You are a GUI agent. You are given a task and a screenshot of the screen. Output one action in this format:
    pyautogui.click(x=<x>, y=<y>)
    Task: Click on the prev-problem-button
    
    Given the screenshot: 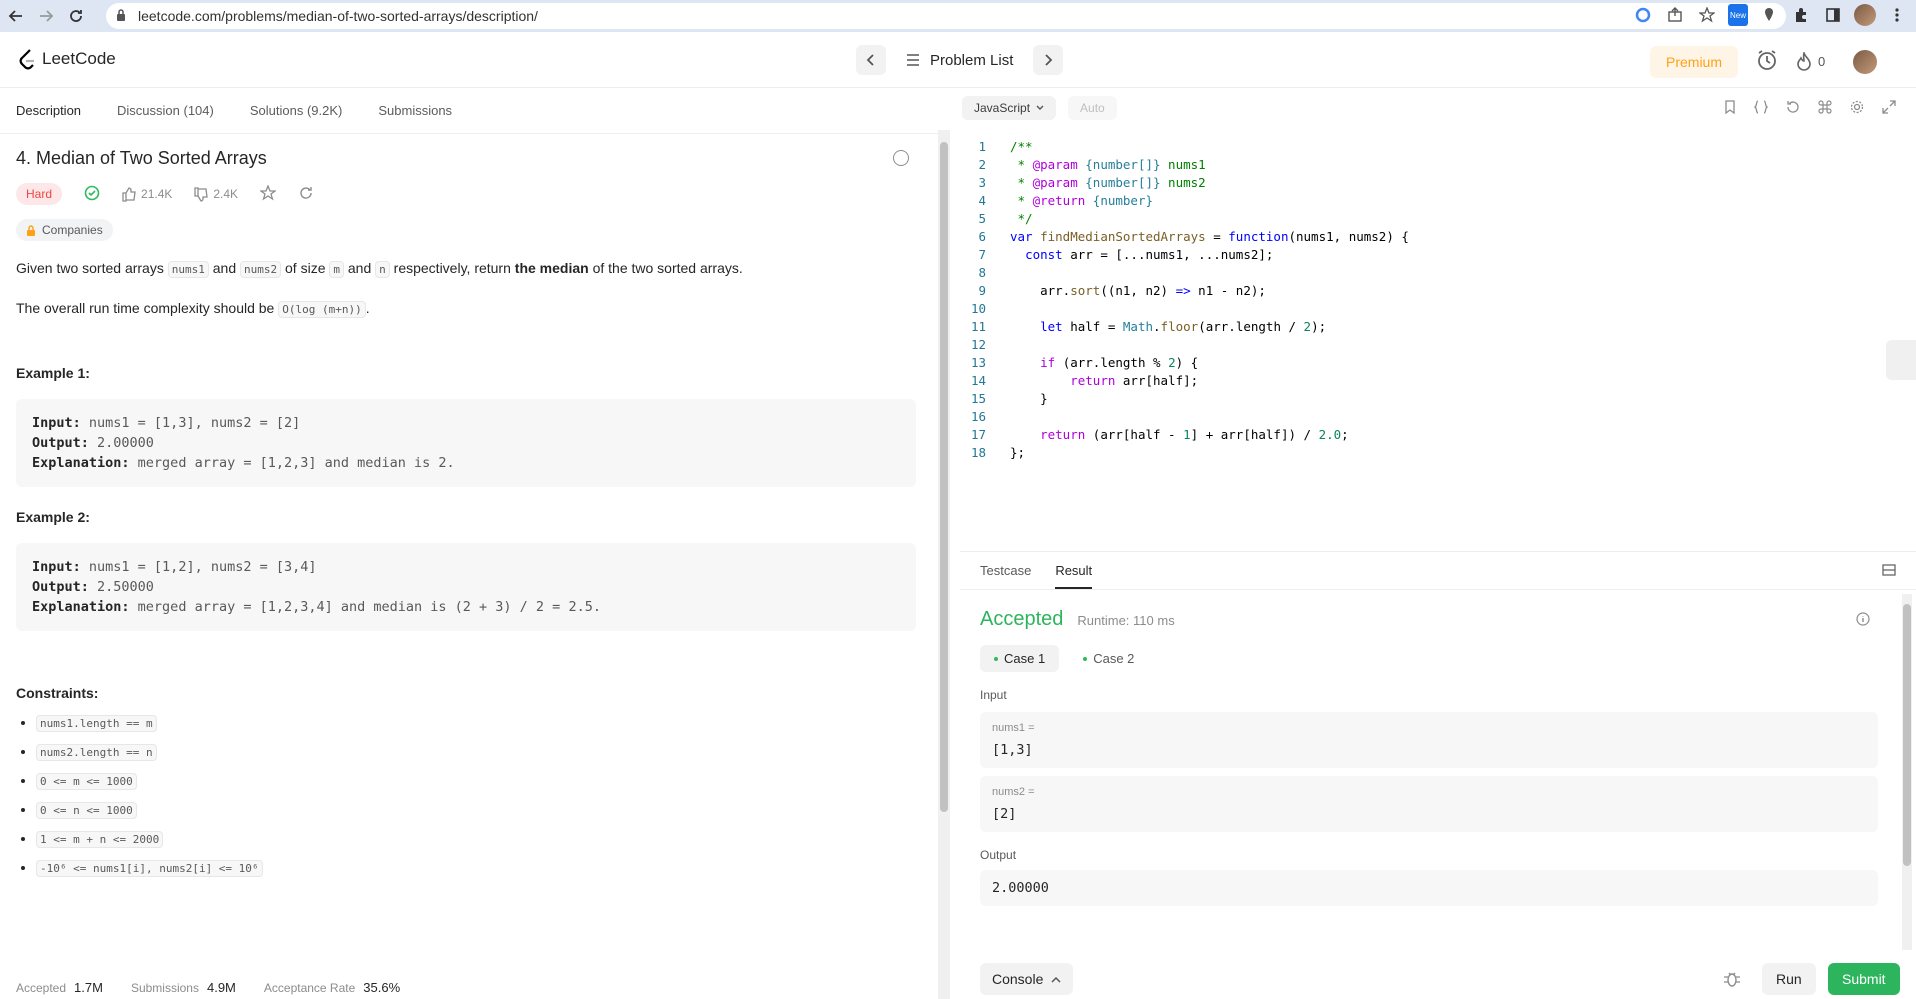 What is the action you would take?
    pyautogui.click(x=871, y=60)
    